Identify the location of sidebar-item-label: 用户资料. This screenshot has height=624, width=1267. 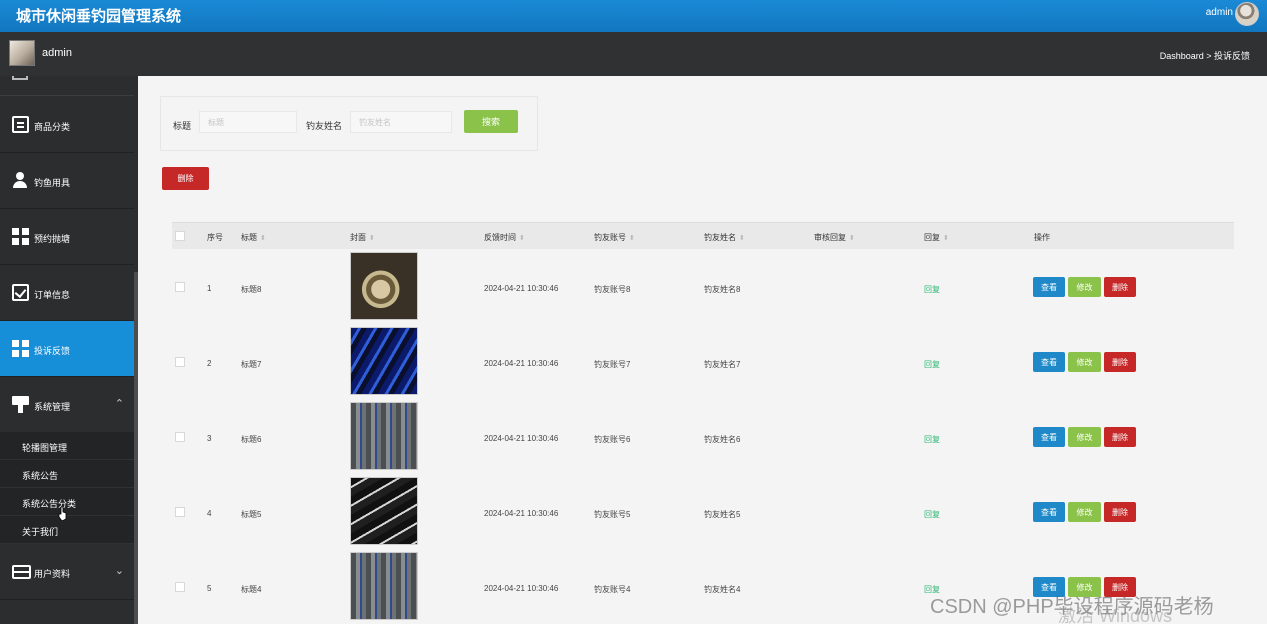
(52, 574).